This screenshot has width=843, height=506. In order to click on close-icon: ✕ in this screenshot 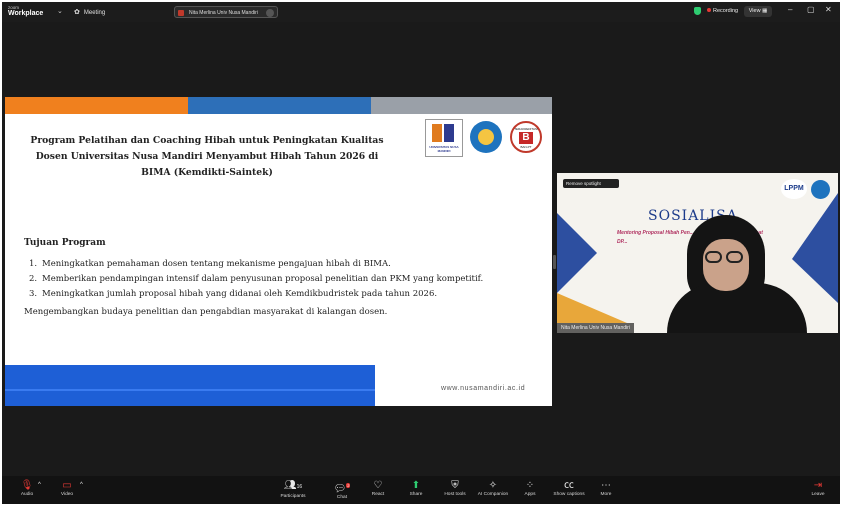, I will do `click(828, 9)`.